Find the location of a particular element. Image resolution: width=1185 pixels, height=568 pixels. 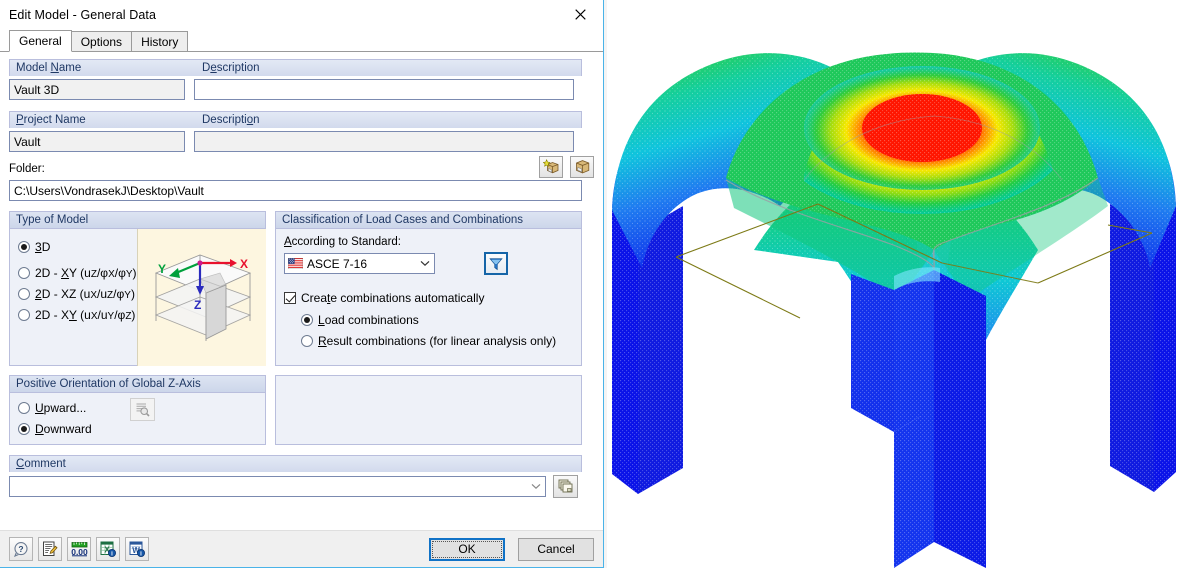

radio-model-2d-xy-ux-label: 2D - XY (uX/uY/φZ) is located at coordinates (85, 314).